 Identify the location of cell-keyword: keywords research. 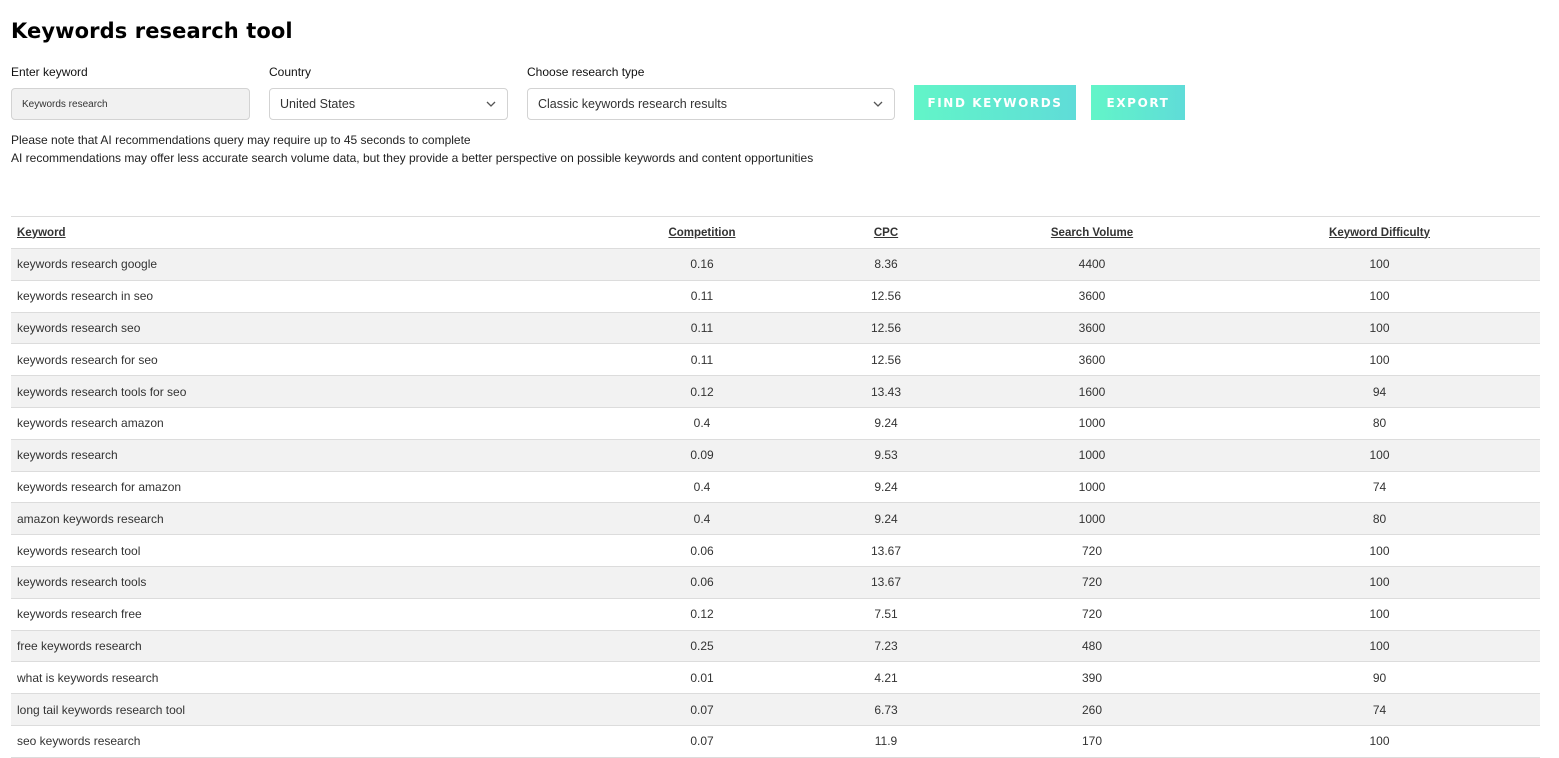
(304, 455).